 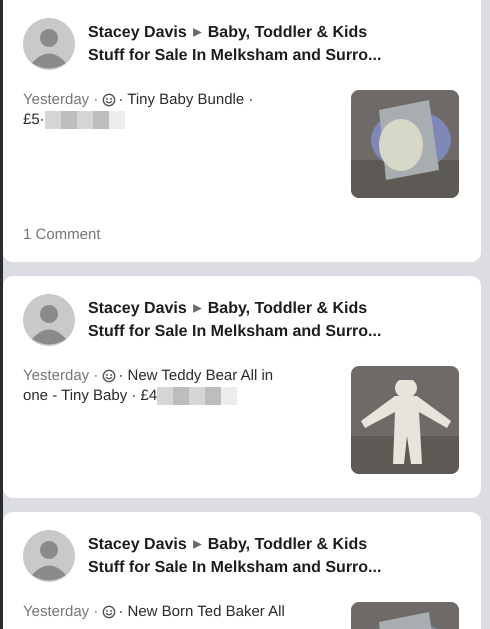 What do you see at coordinates (34, 120) in the screenshot?
I see `listing-title: £5·` at bounding box center [34, 120].